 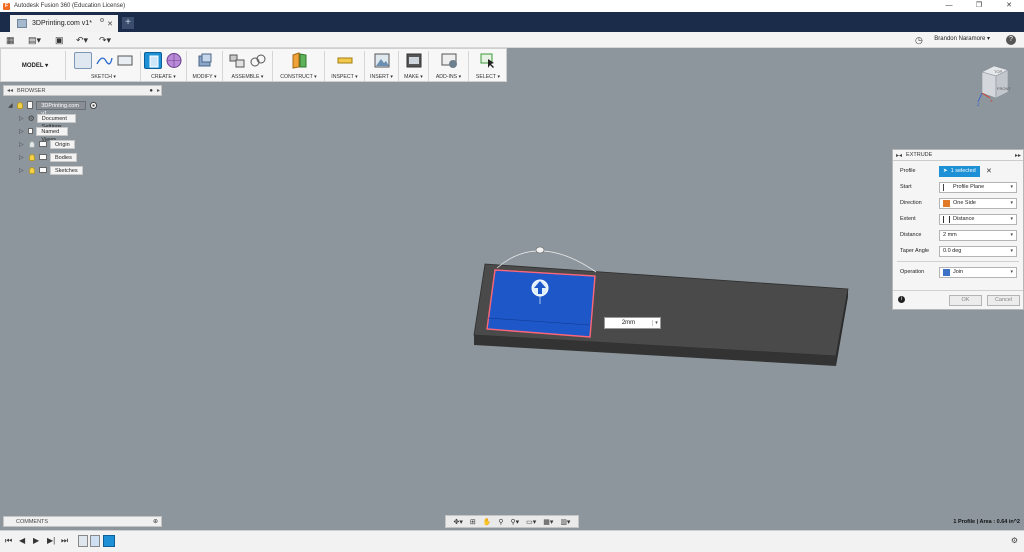 I want to click on profile-label: Profile, so click(x=908, y=171).